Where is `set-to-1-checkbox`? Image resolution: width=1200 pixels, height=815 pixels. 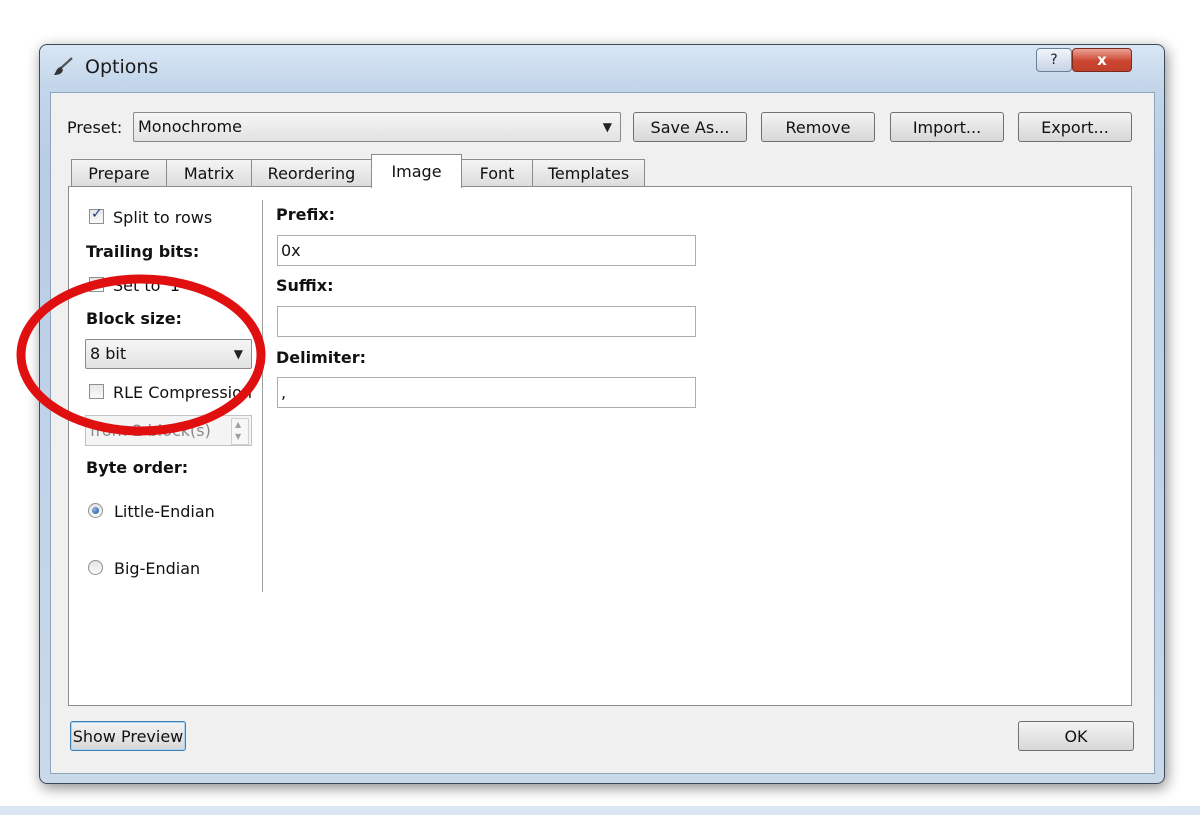 set-to-1-checkbox is located at coordinates (96, 284).